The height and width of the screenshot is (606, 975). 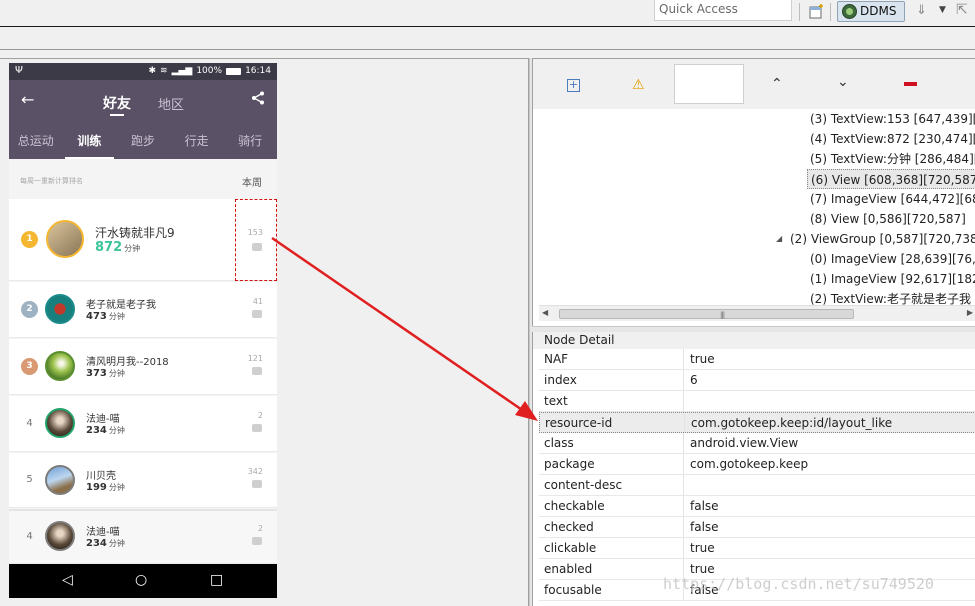 I want to click on ranking-row: 3 清风明月我--2018 373 分钟 121, so click(x=143, y=367).